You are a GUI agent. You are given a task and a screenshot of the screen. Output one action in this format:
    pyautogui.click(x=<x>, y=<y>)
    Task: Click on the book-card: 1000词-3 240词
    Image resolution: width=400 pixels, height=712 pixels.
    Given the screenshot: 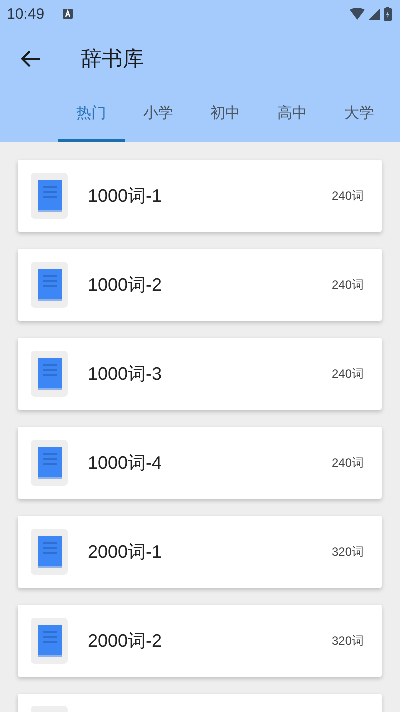 What is the action you would take?
    pyautogui.click(x=200, y=374)
    